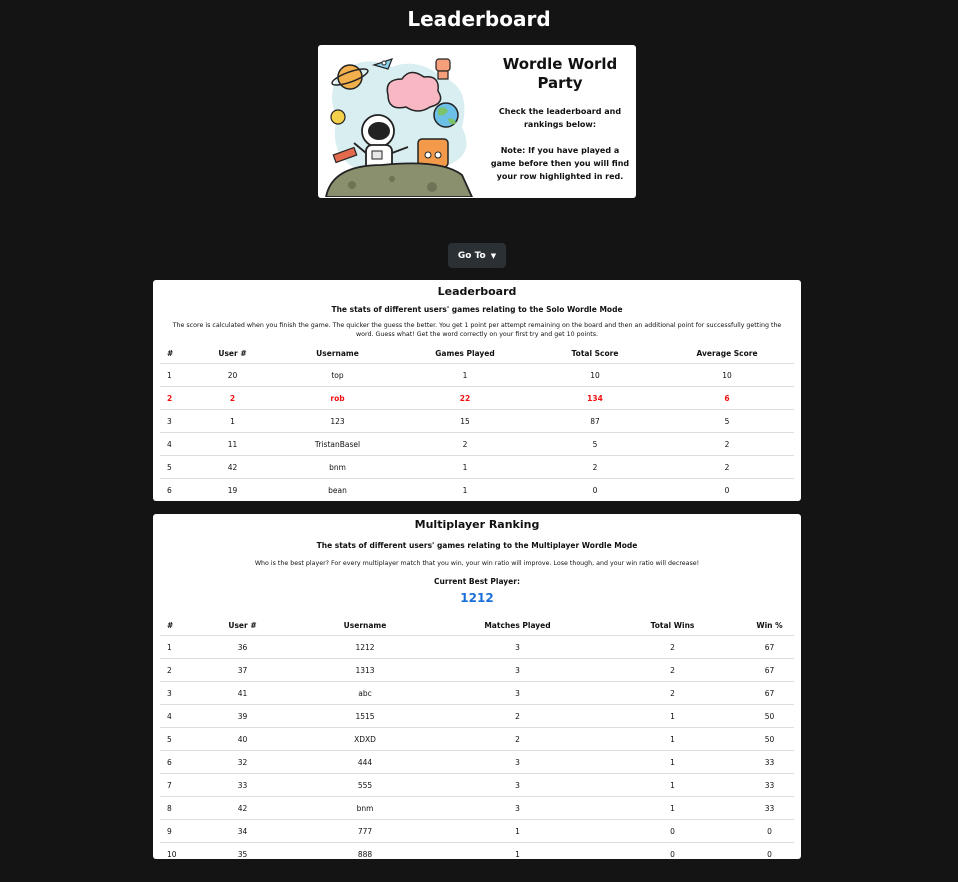 The height and width of the screenshot is (882, 958). Describe the element at coordinates (365, 647) in the screenshot. I see `table-cell: 1212` at that location.